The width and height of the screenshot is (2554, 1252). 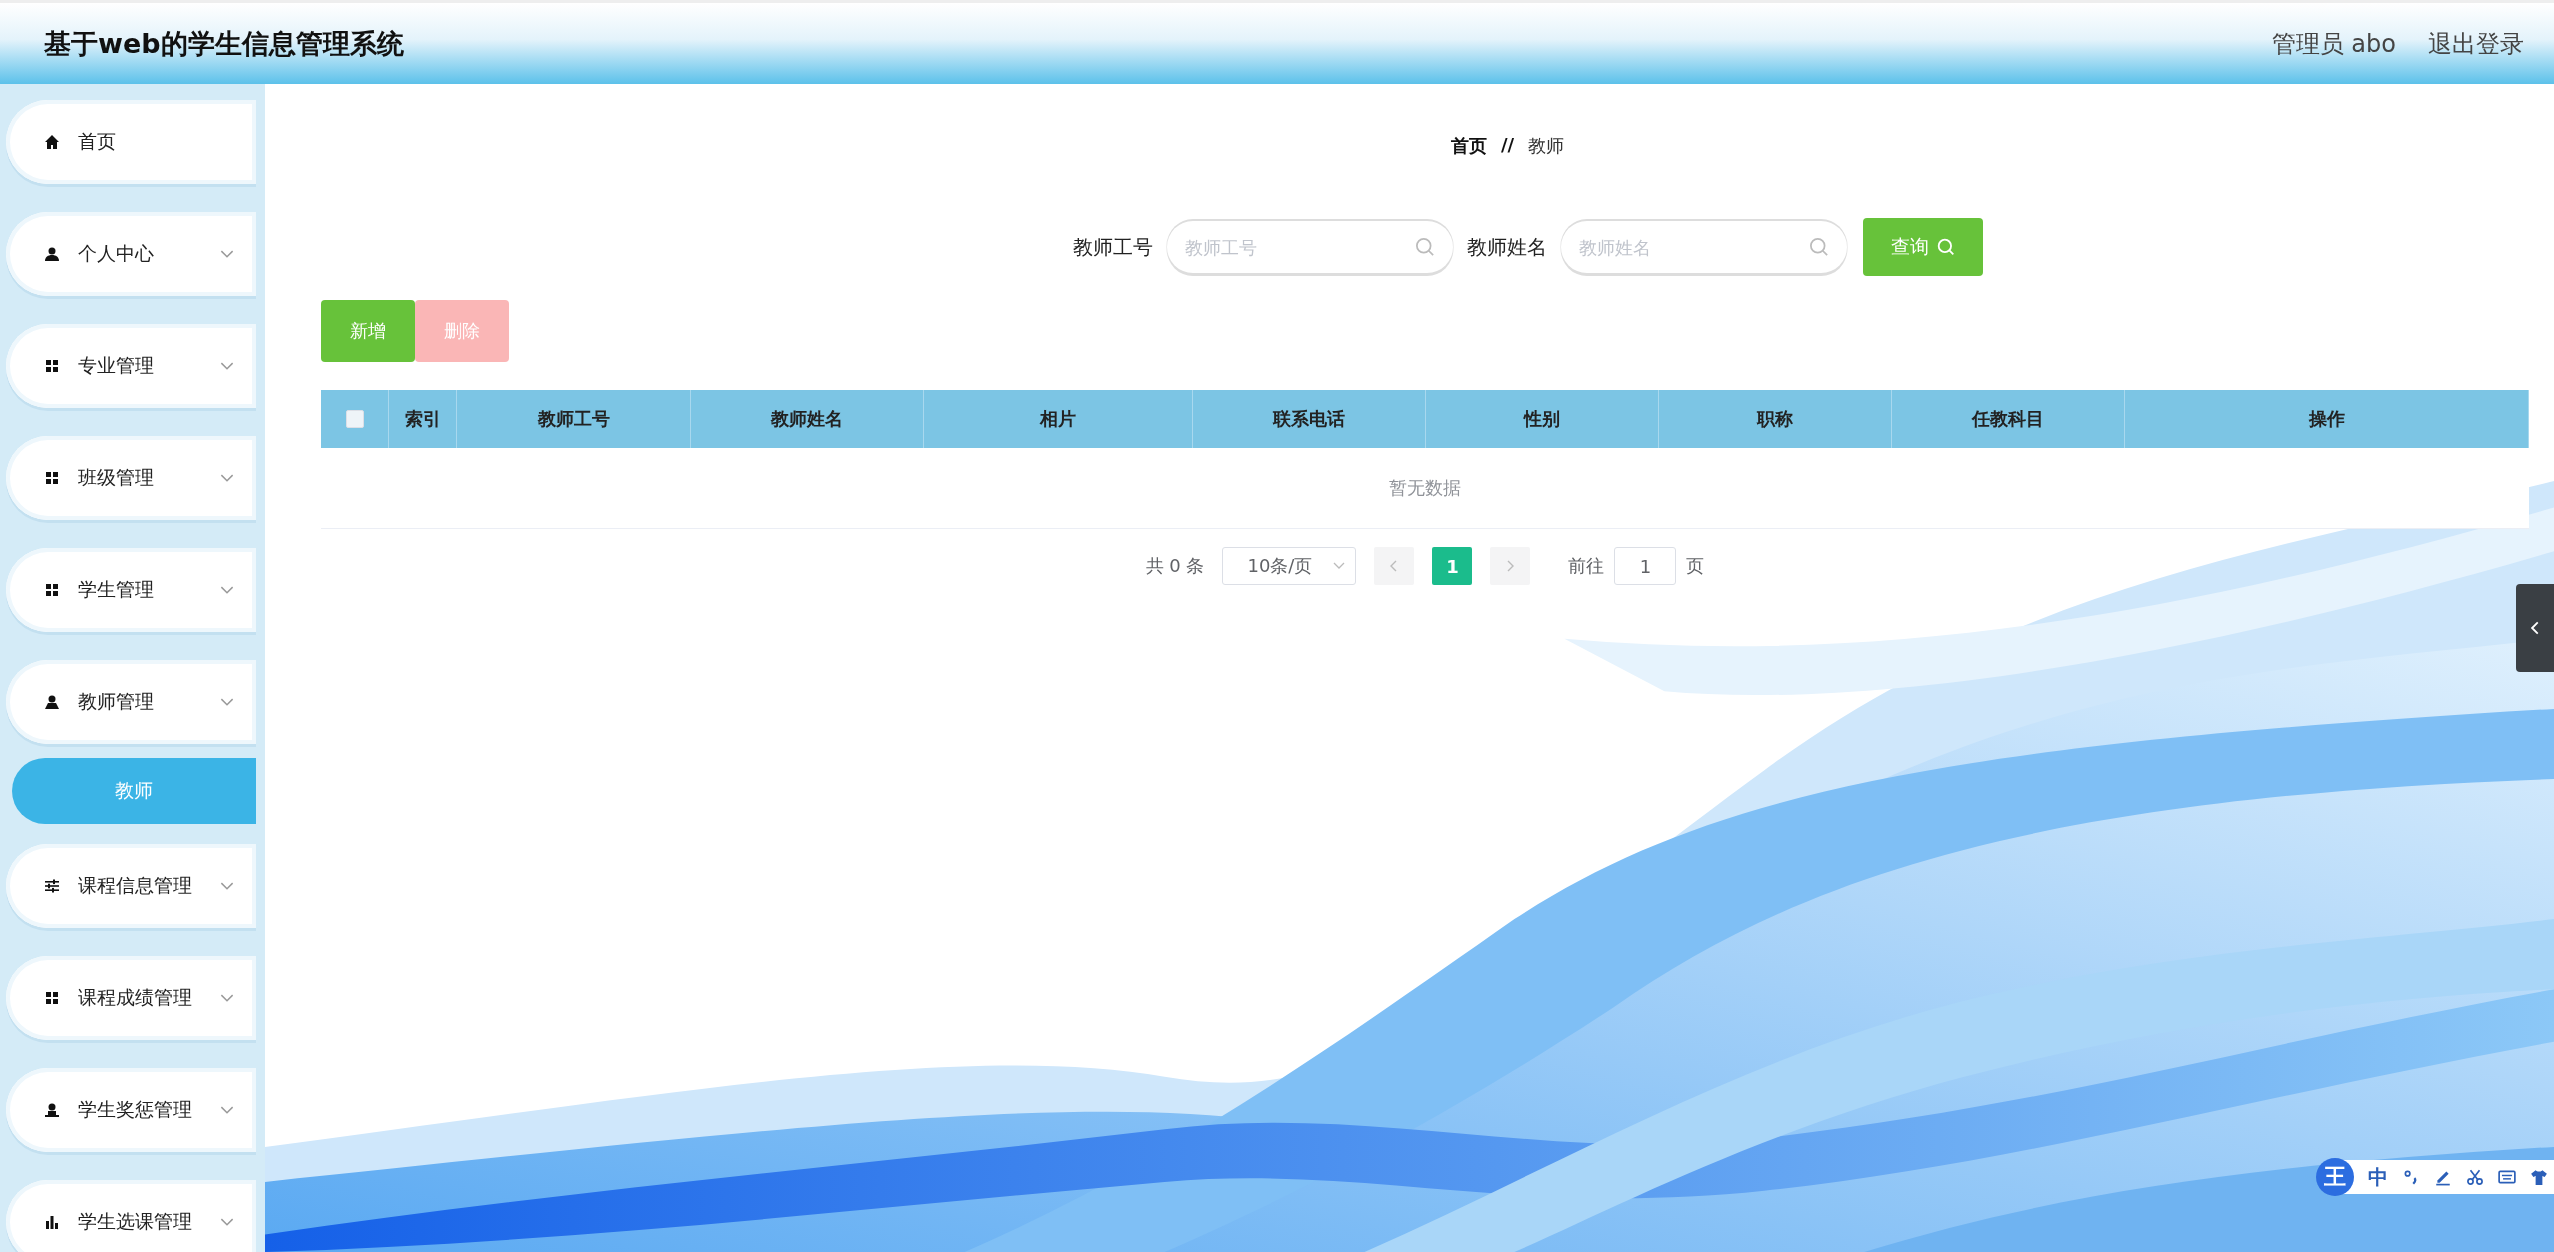 I want to click on column-header: 联系电话, so click(x=1309, y=419).